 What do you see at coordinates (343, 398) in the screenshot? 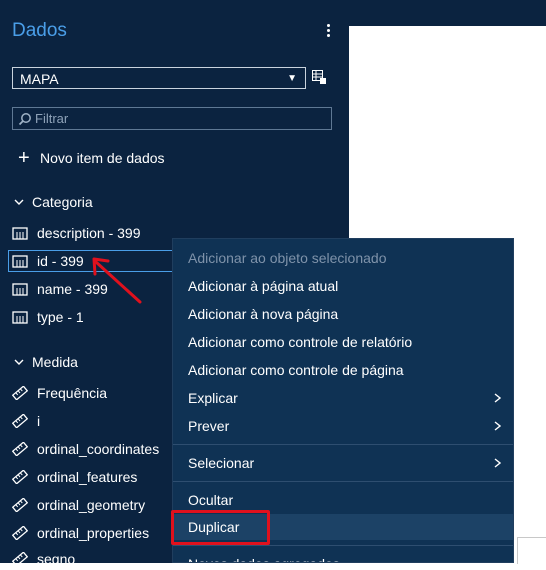
I see `menu-item-explain: Explicar` at bounding box center [343, 398].